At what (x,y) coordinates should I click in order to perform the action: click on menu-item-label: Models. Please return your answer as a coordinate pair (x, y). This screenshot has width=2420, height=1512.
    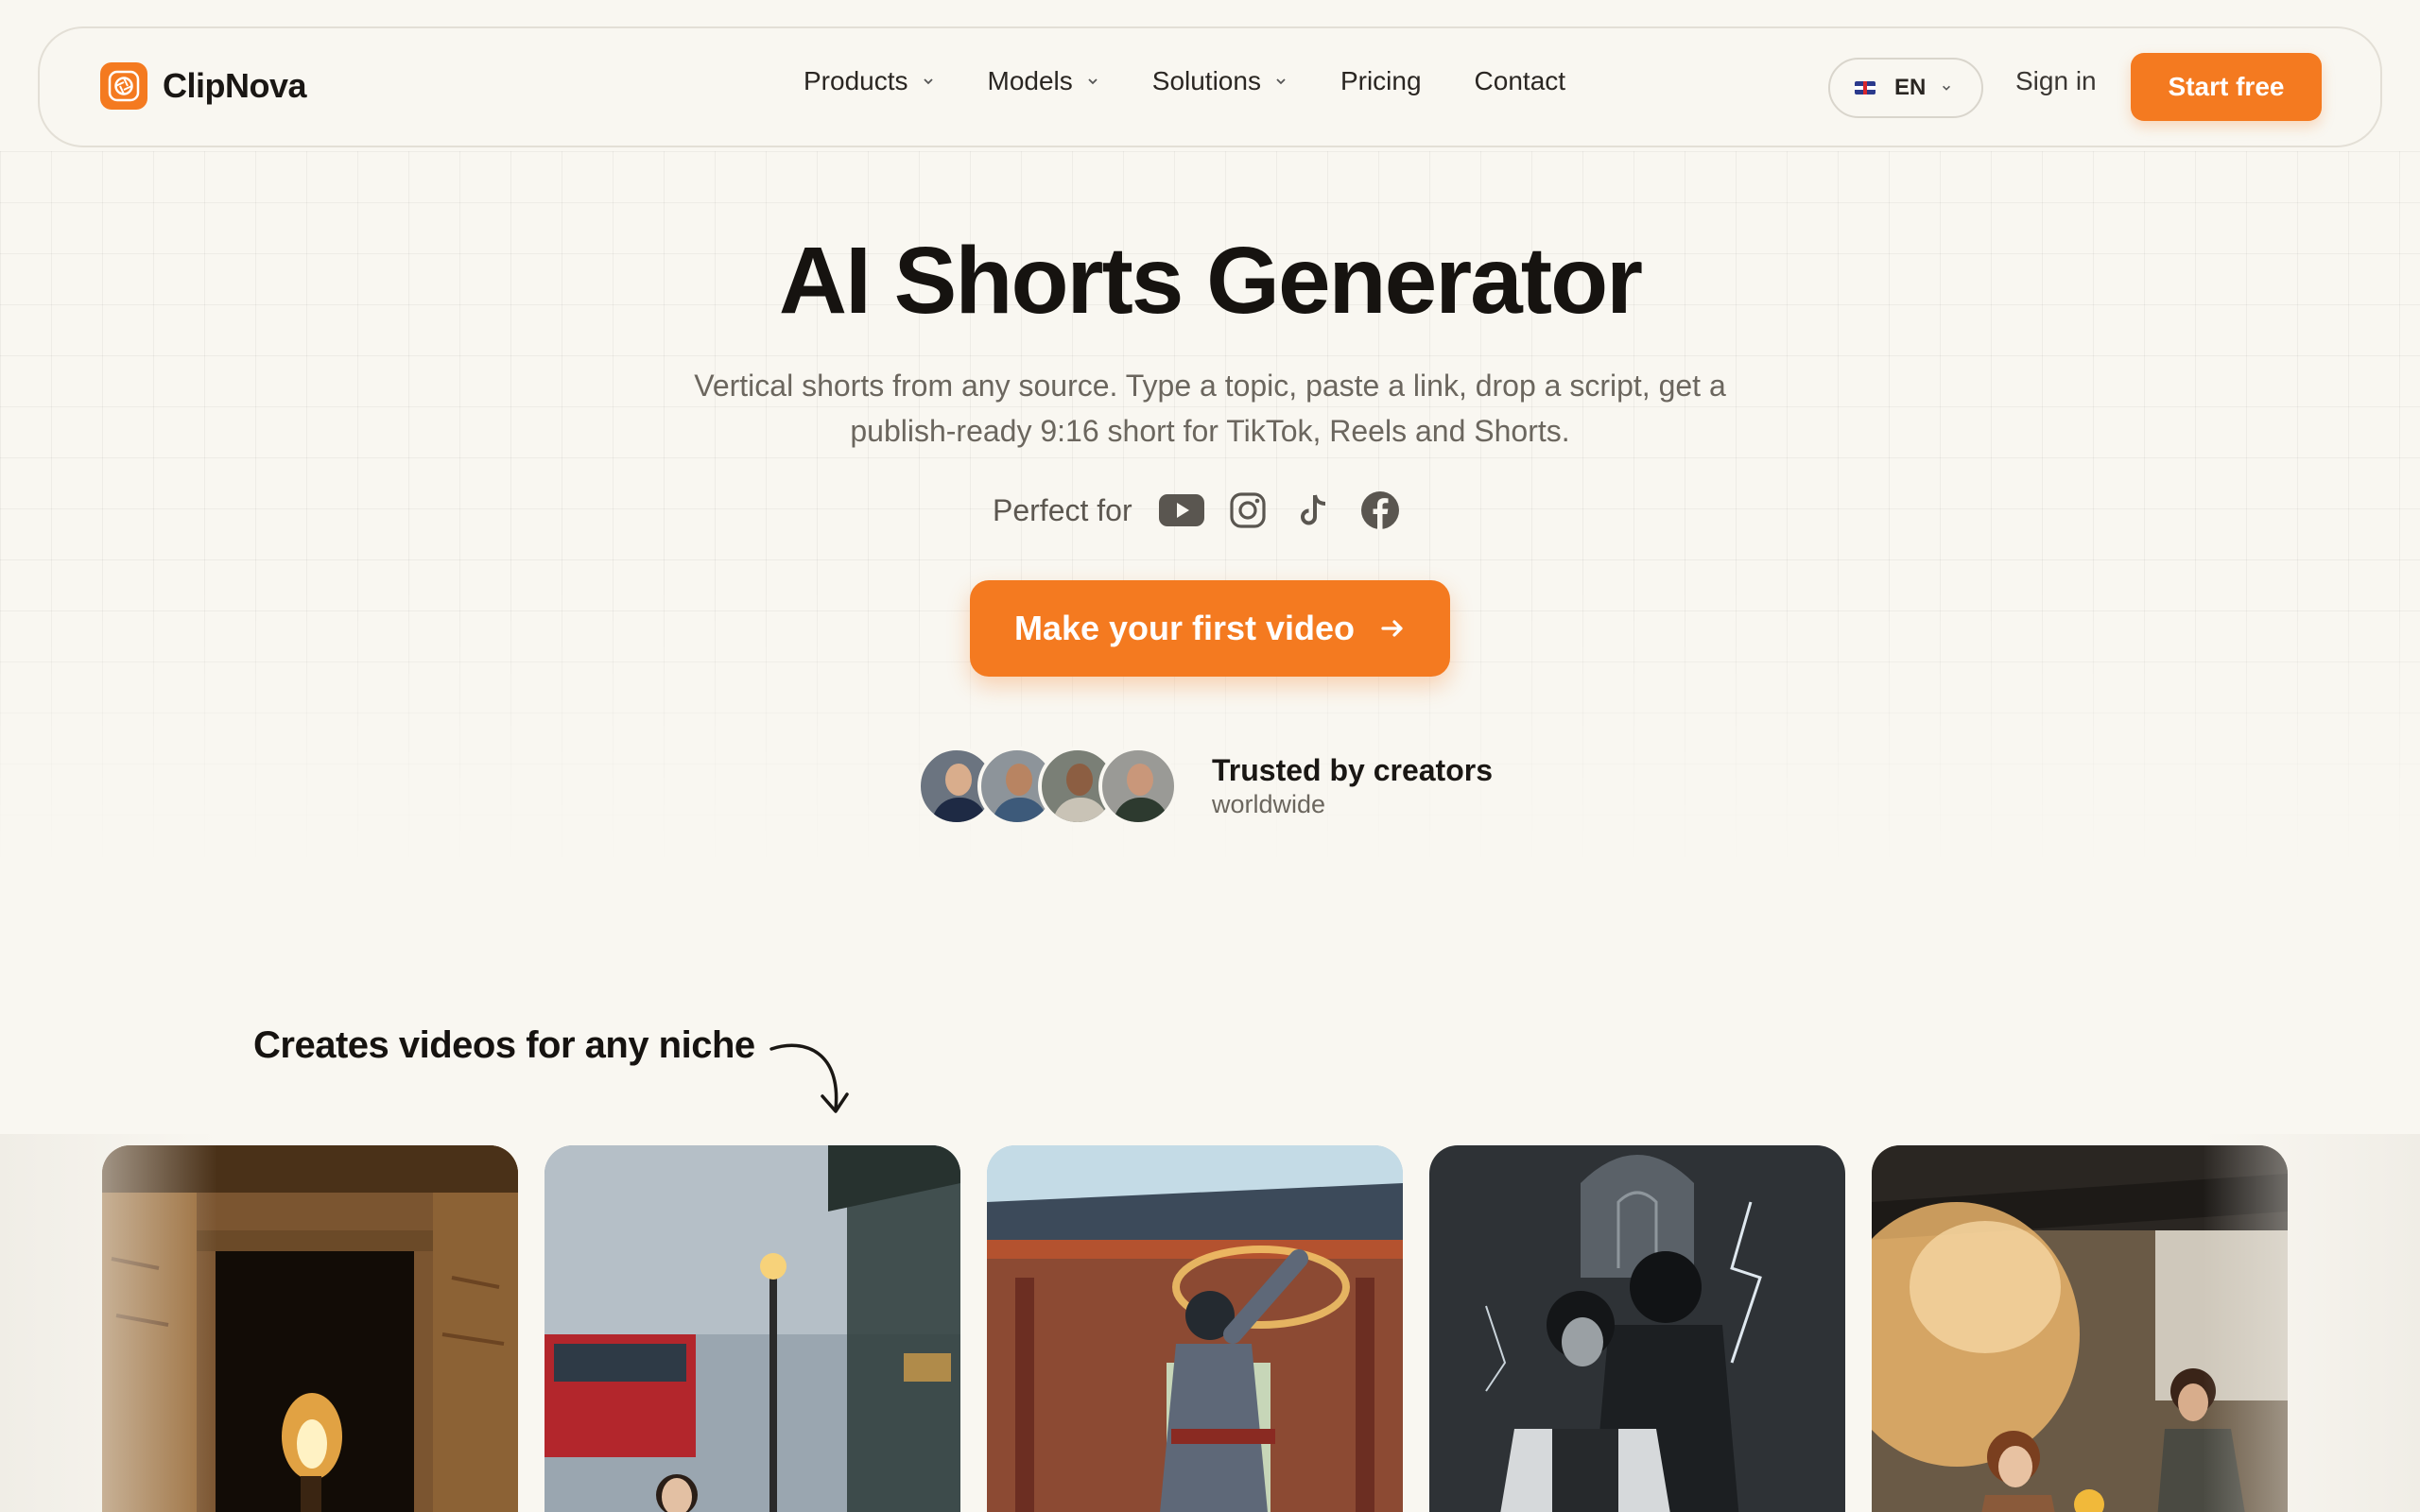
    Looking at the image, I should click on (1030, 80).